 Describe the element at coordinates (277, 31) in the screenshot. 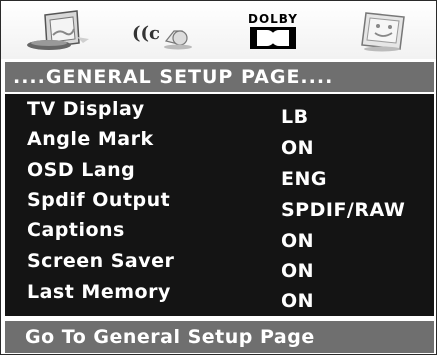

I see `dolby-setup-icon: DOLBY` at that location.